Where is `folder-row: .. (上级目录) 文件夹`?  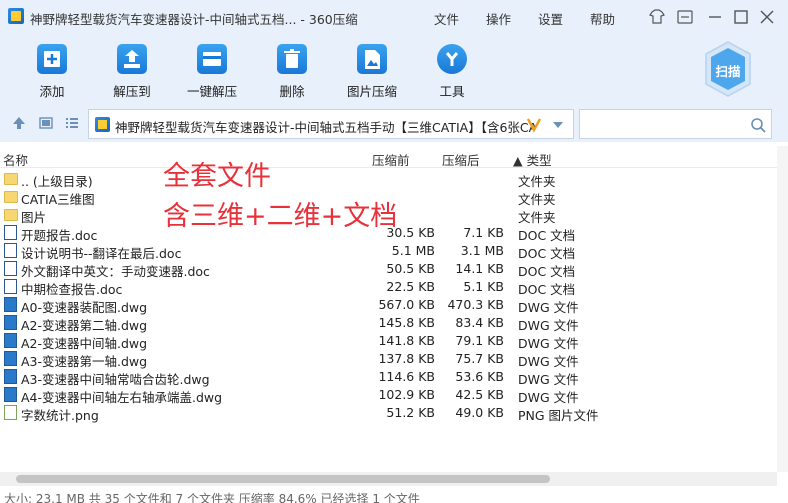 folder-row: .. (上级目录) 文件夹 is located at coordinates (388, 179).